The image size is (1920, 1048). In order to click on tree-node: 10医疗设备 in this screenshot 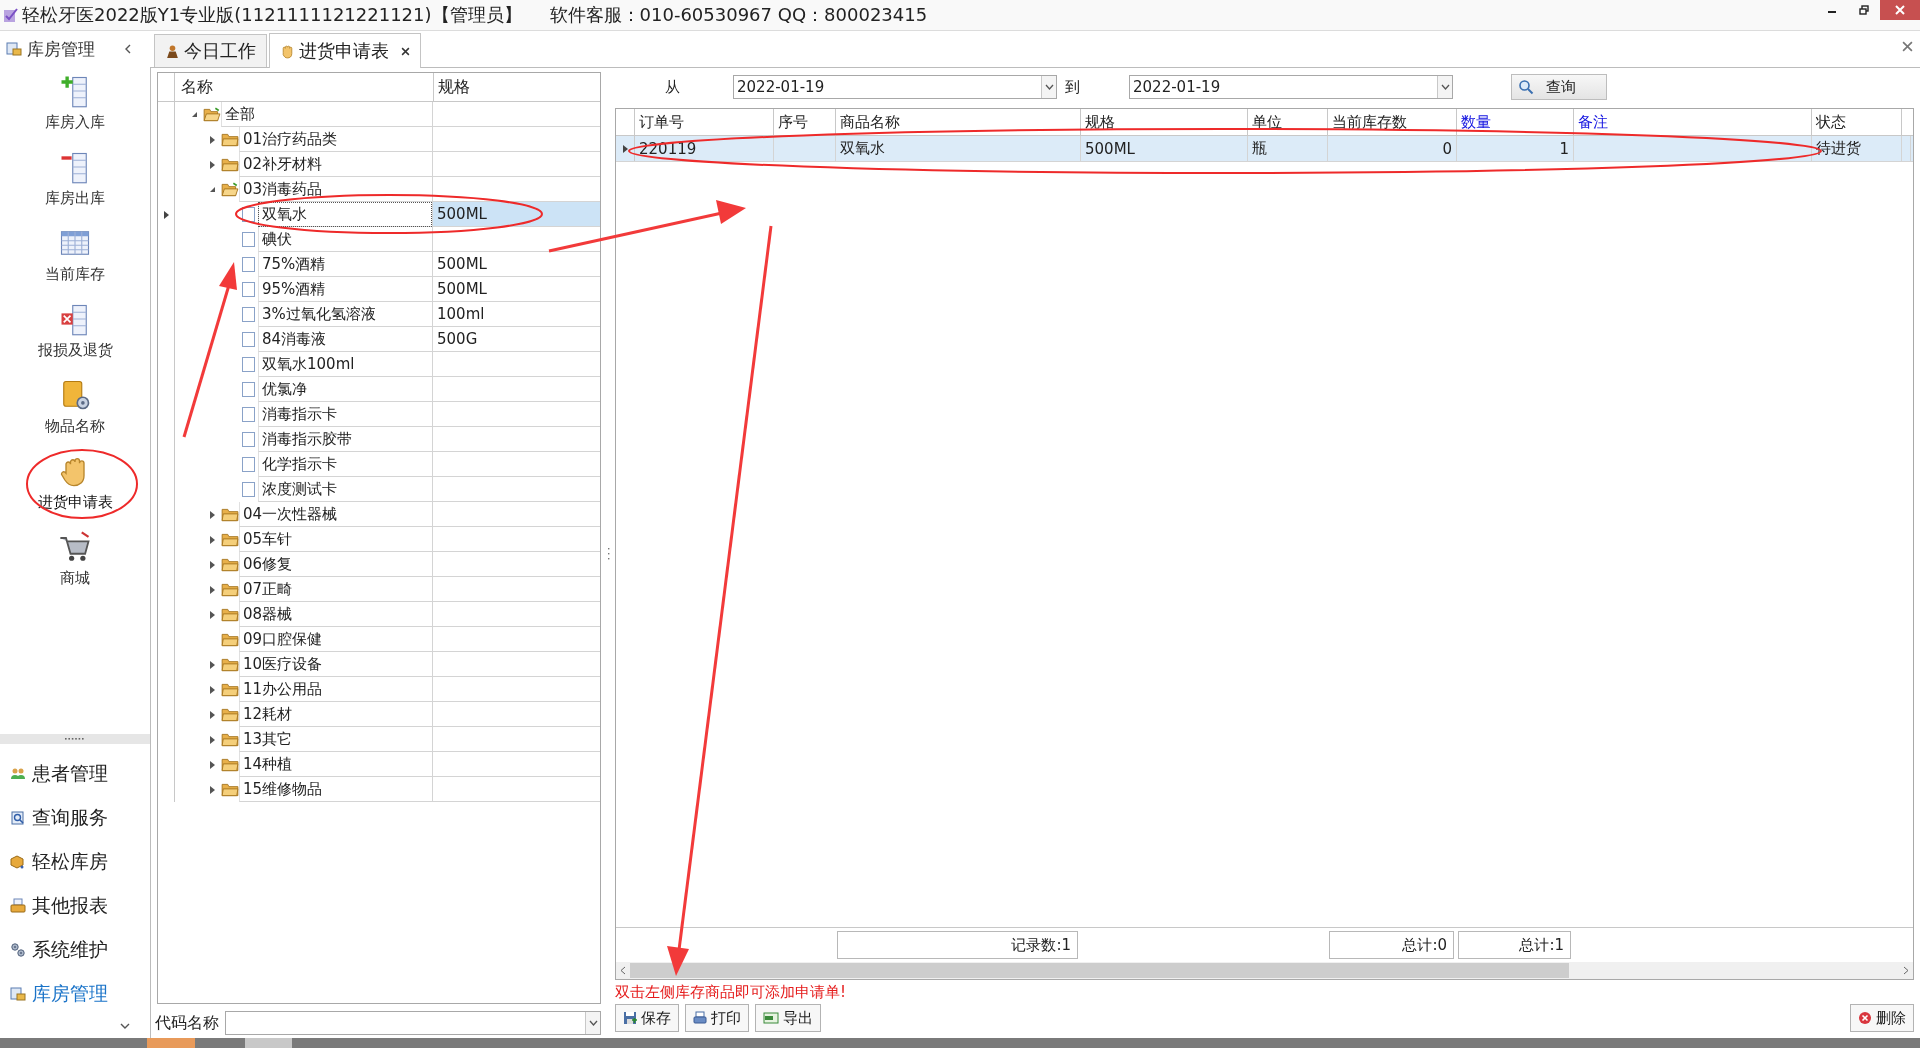, I will do `click(335, 664)`.